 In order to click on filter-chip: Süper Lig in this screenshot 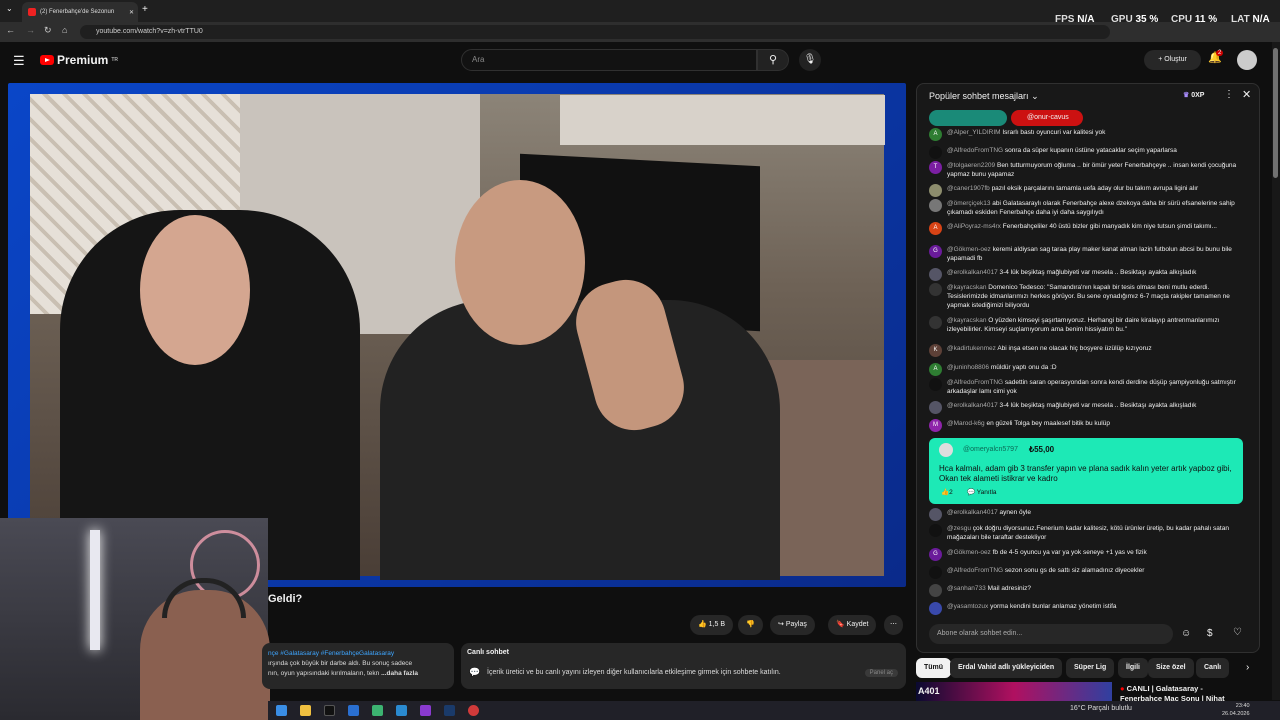, I will do `click(1090, 668)`.